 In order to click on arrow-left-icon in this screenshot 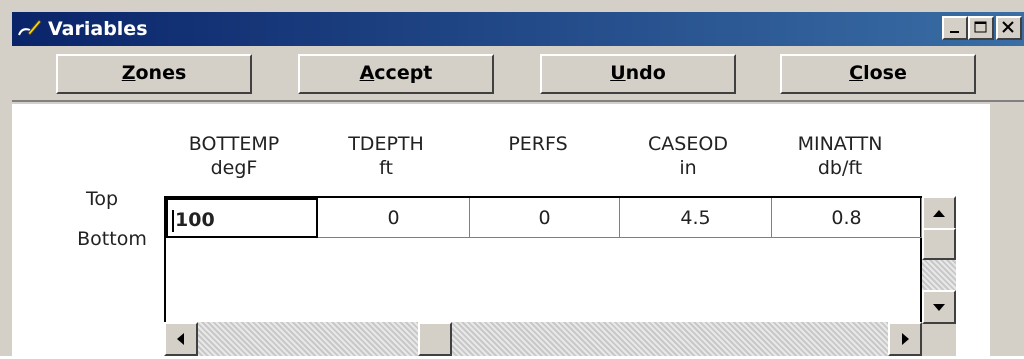, I will do `click(180, 339)`.